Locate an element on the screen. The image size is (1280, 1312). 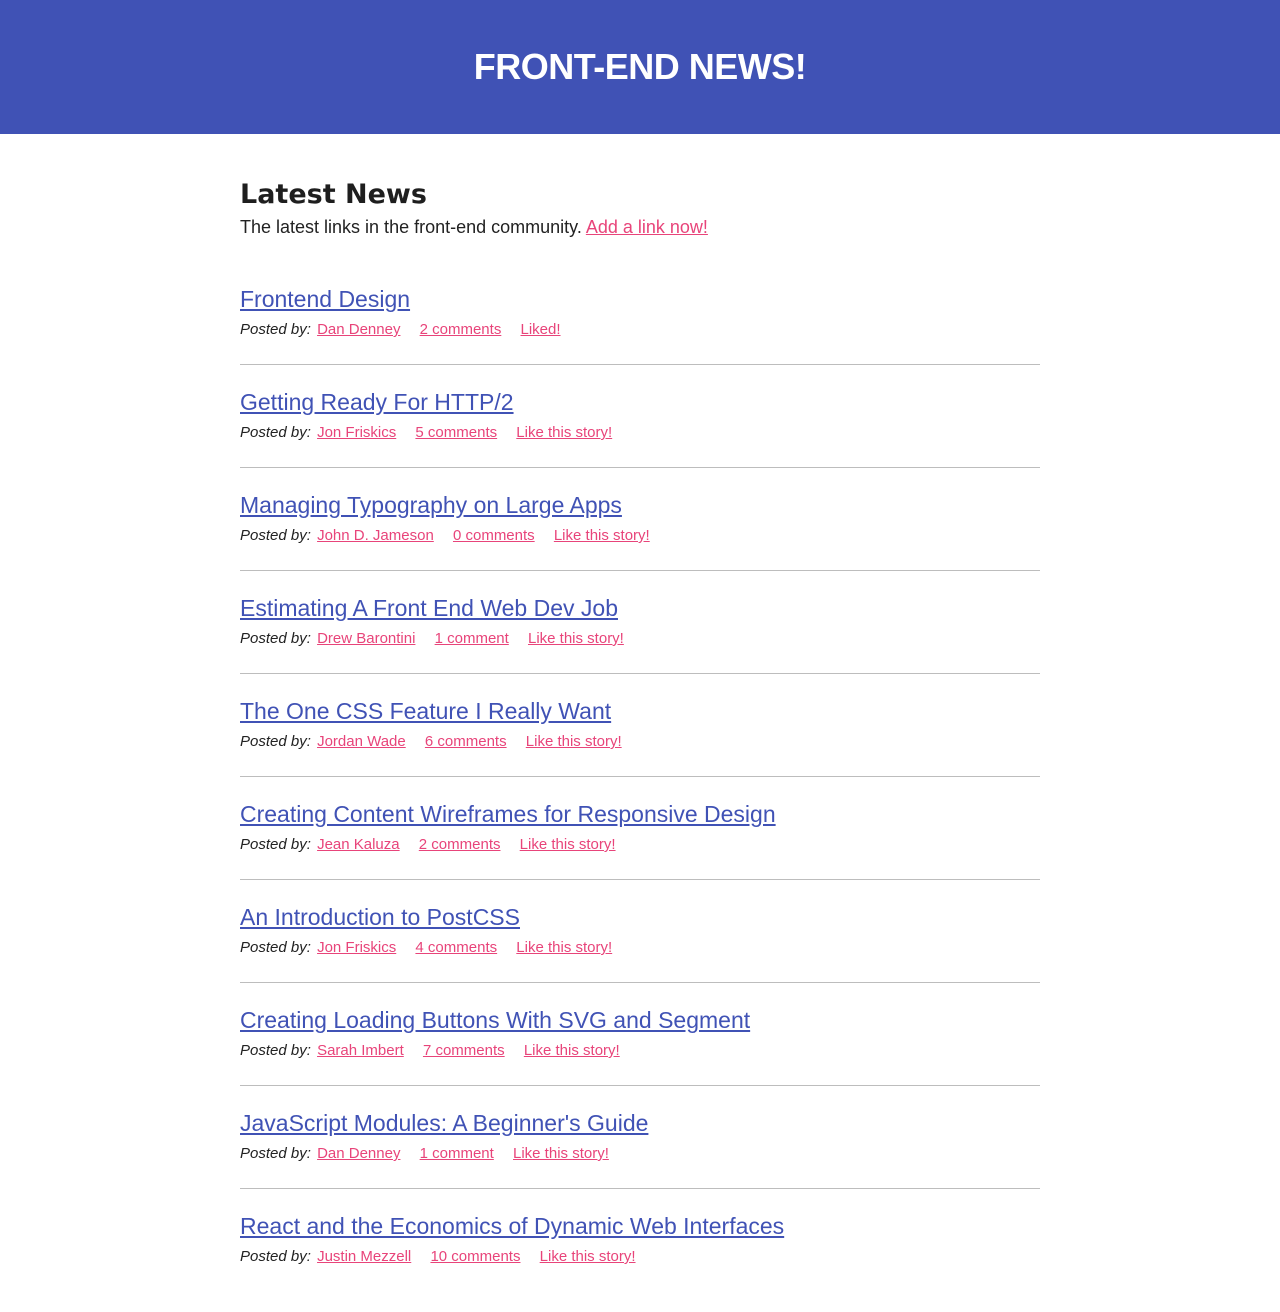
site-title: FRONT-END NEWS! is located at coordinates (640, 66).